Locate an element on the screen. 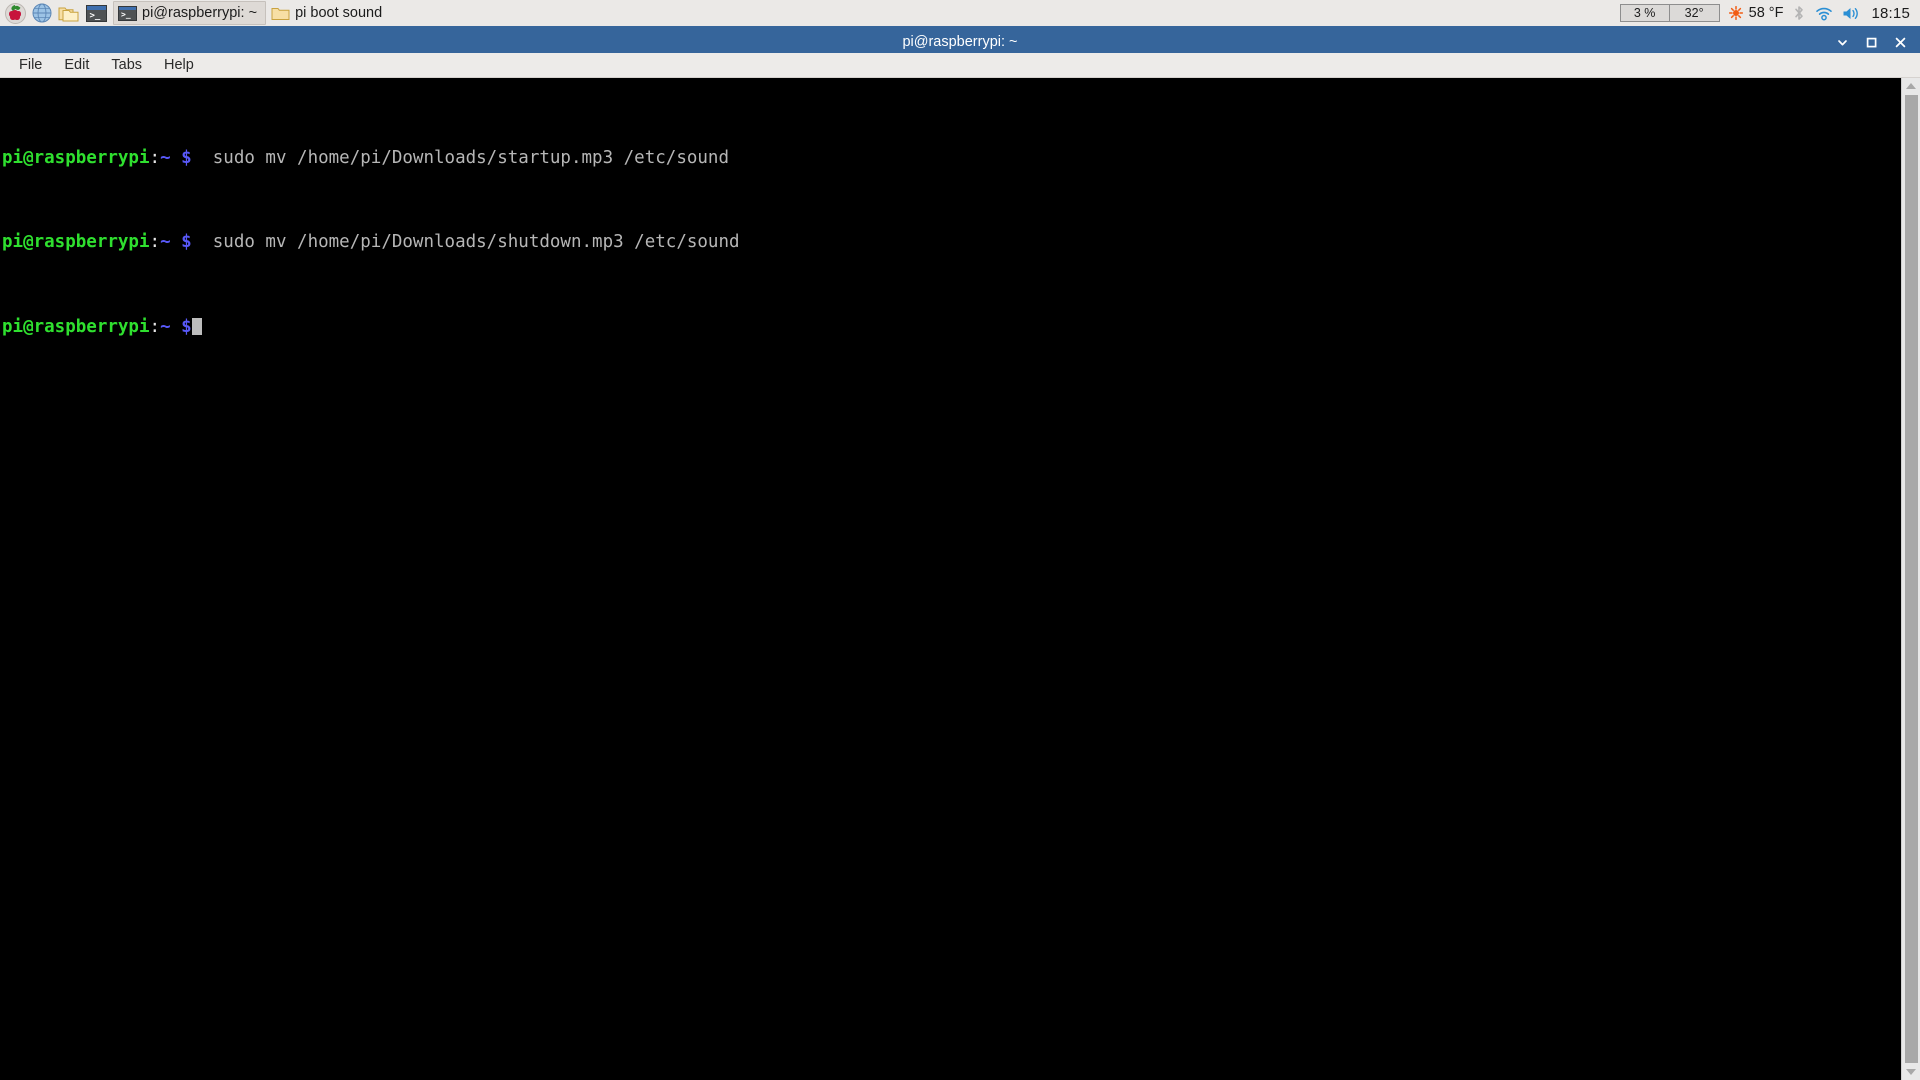  scroll-up-button is located at coordinates (1911, 86).